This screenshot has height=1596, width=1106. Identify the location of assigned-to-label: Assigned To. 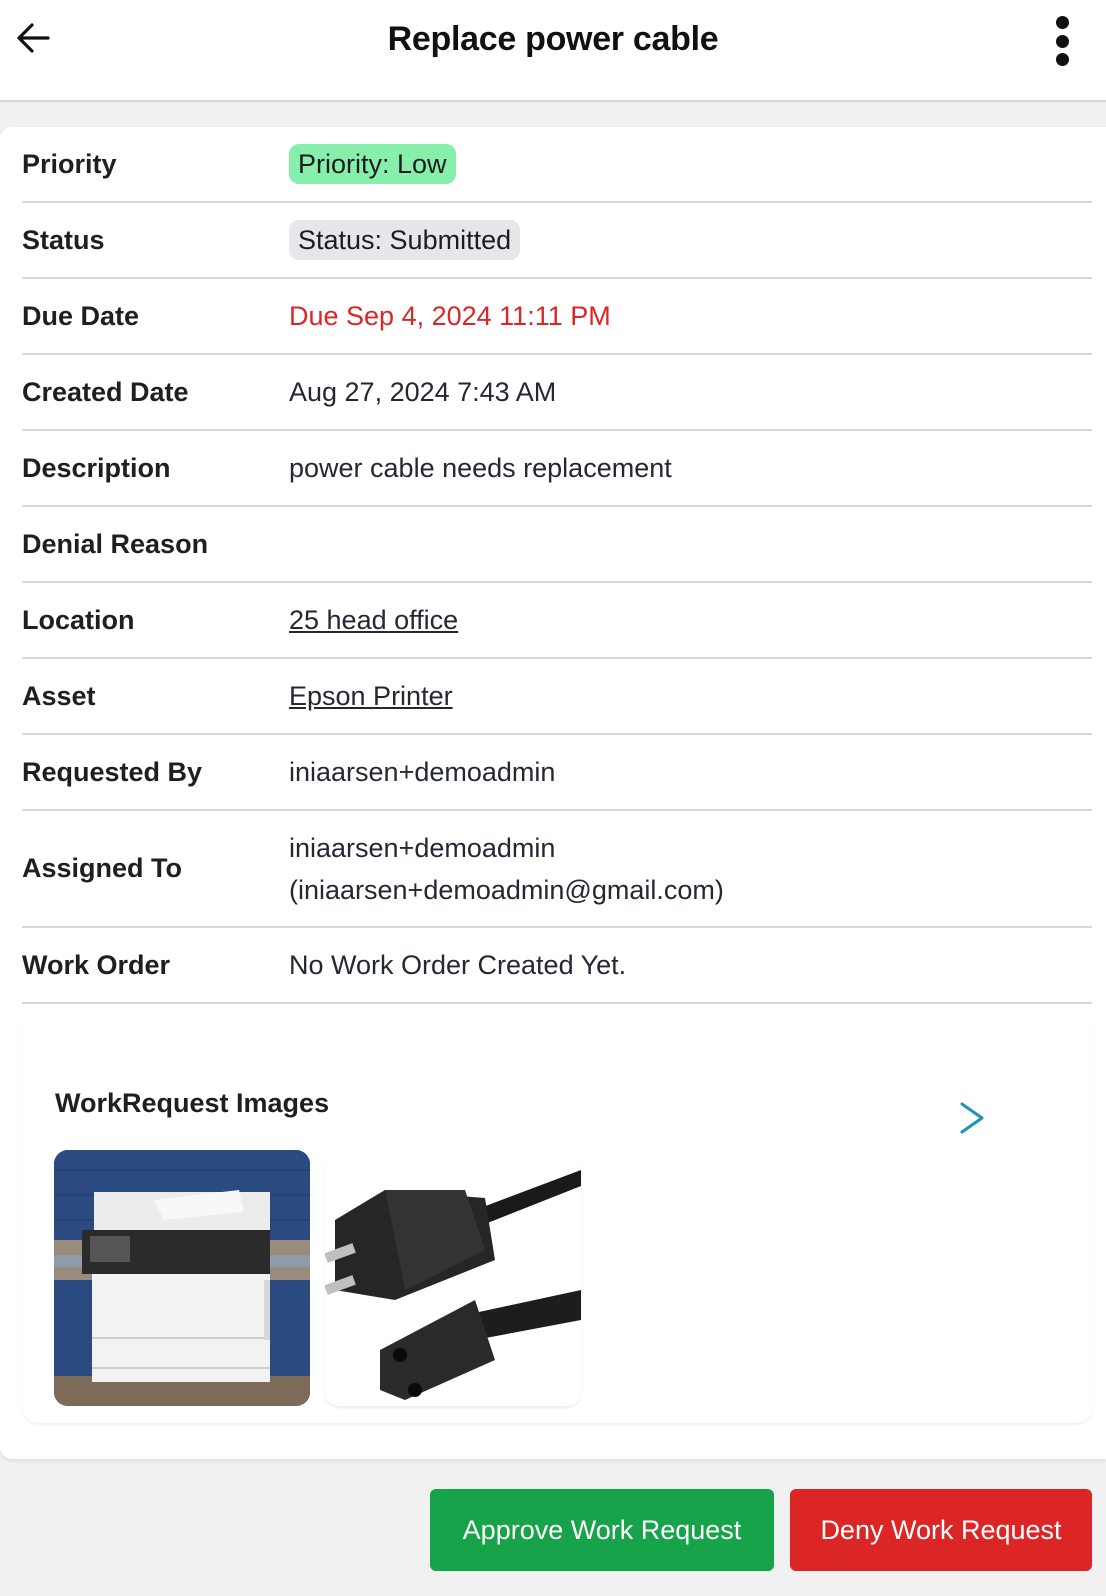
(102, 868).